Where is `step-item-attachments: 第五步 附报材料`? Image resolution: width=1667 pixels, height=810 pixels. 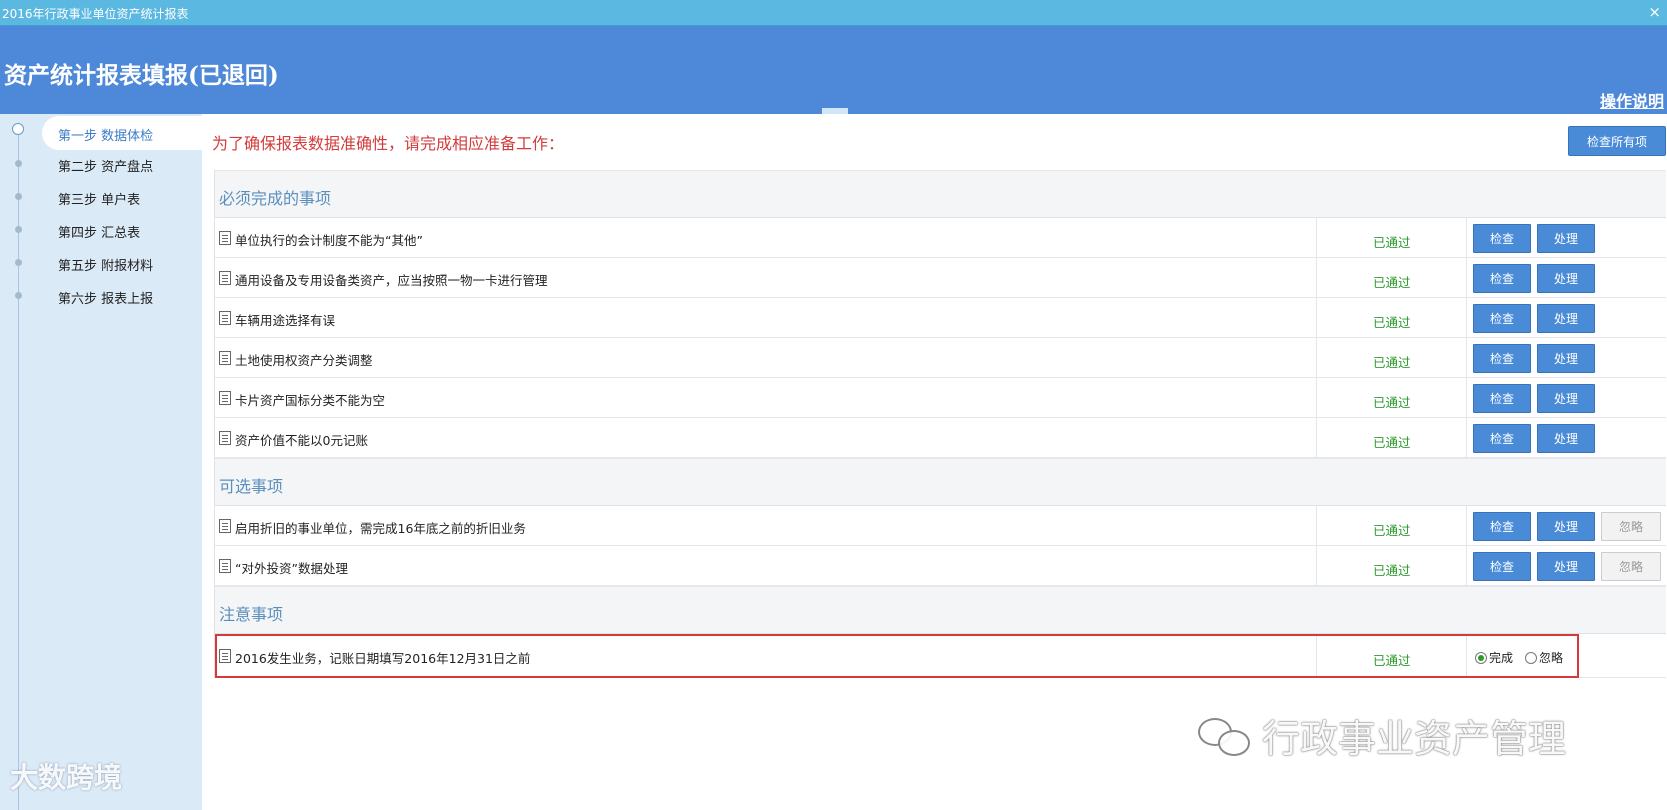 step-item-attachments: 第五步 附报材料 is located at coordinates (101, 263).